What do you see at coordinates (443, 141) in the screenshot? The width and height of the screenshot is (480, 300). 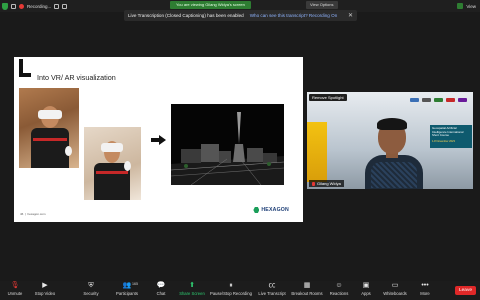 I see `course-date: 1-8 November 2023` at bounding box center [443, 141].